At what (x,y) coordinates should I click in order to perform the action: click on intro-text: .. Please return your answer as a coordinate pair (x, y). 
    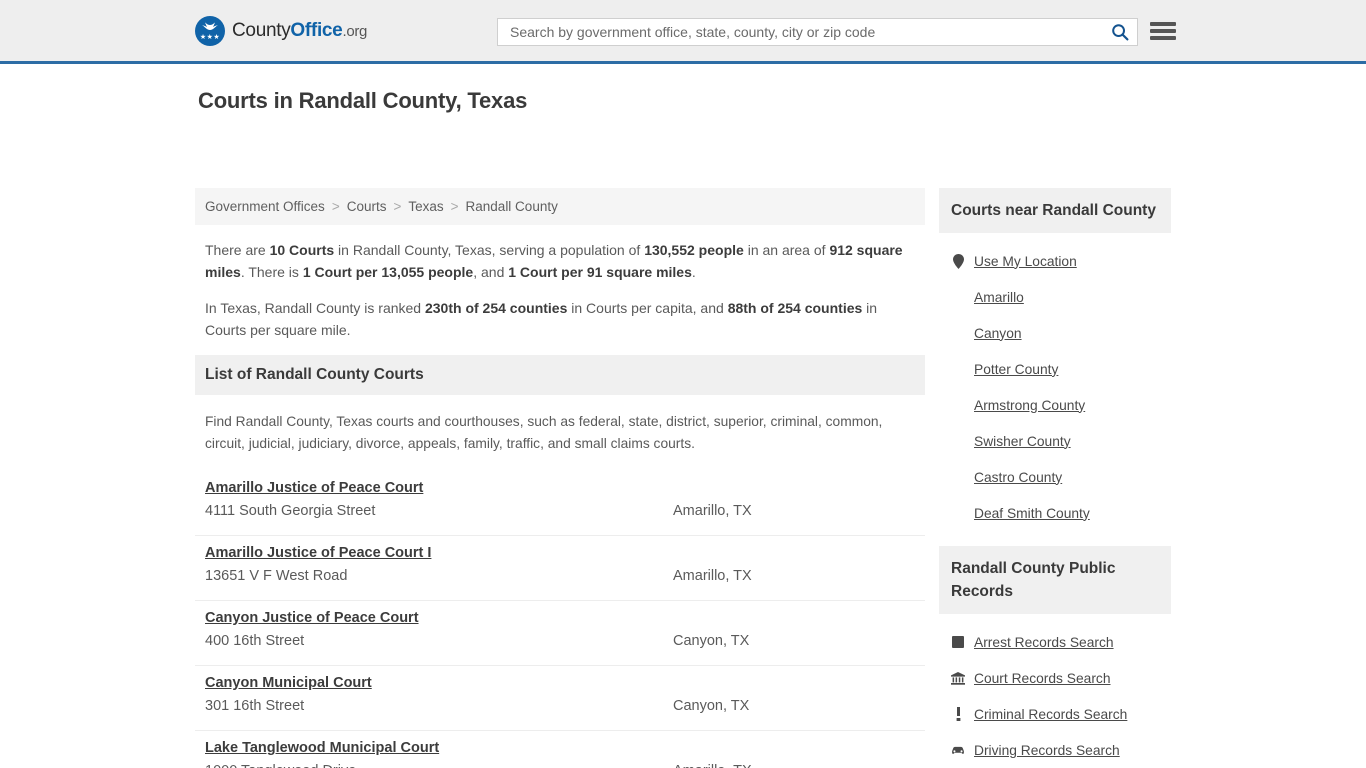
    Looking at the image, I should click on (693, 272).